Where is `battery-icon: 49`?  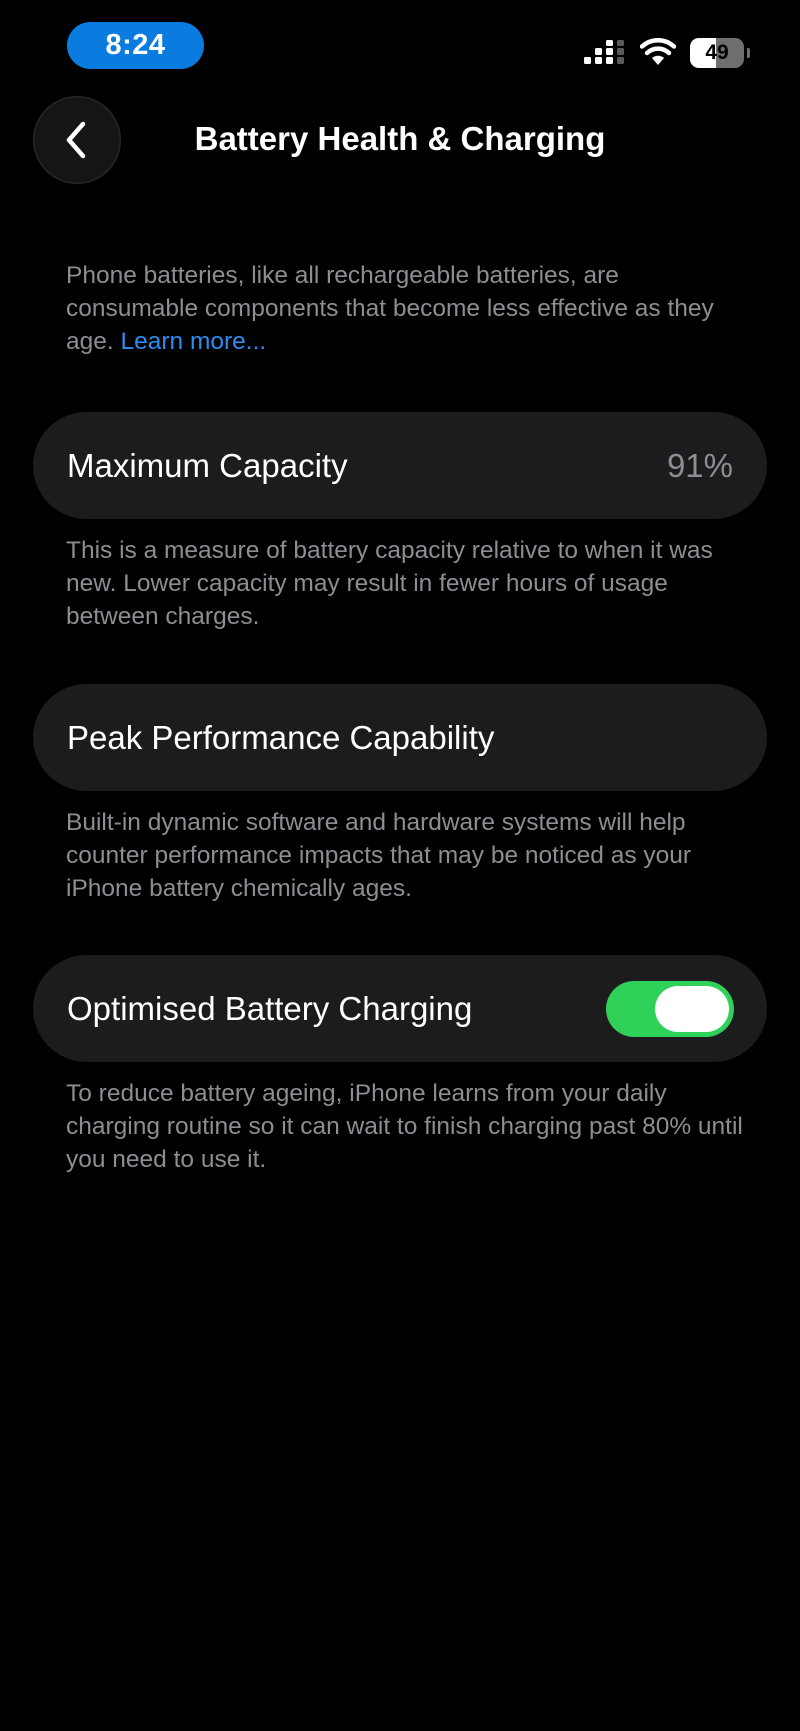 battery-icon: 49 is located at coordinates (720, 53).